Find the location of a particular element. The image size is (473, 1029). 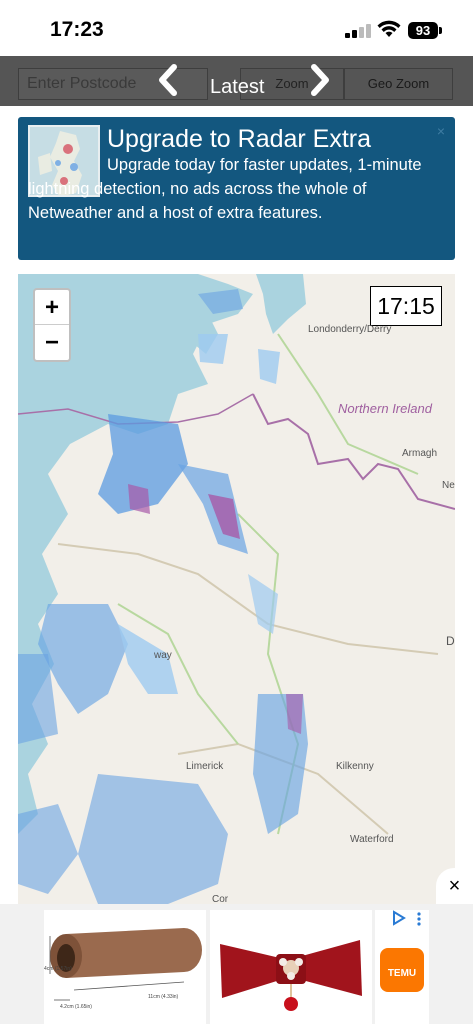

dim-label-height: 4cm (1.57in) is located at coordinates (58, 969).